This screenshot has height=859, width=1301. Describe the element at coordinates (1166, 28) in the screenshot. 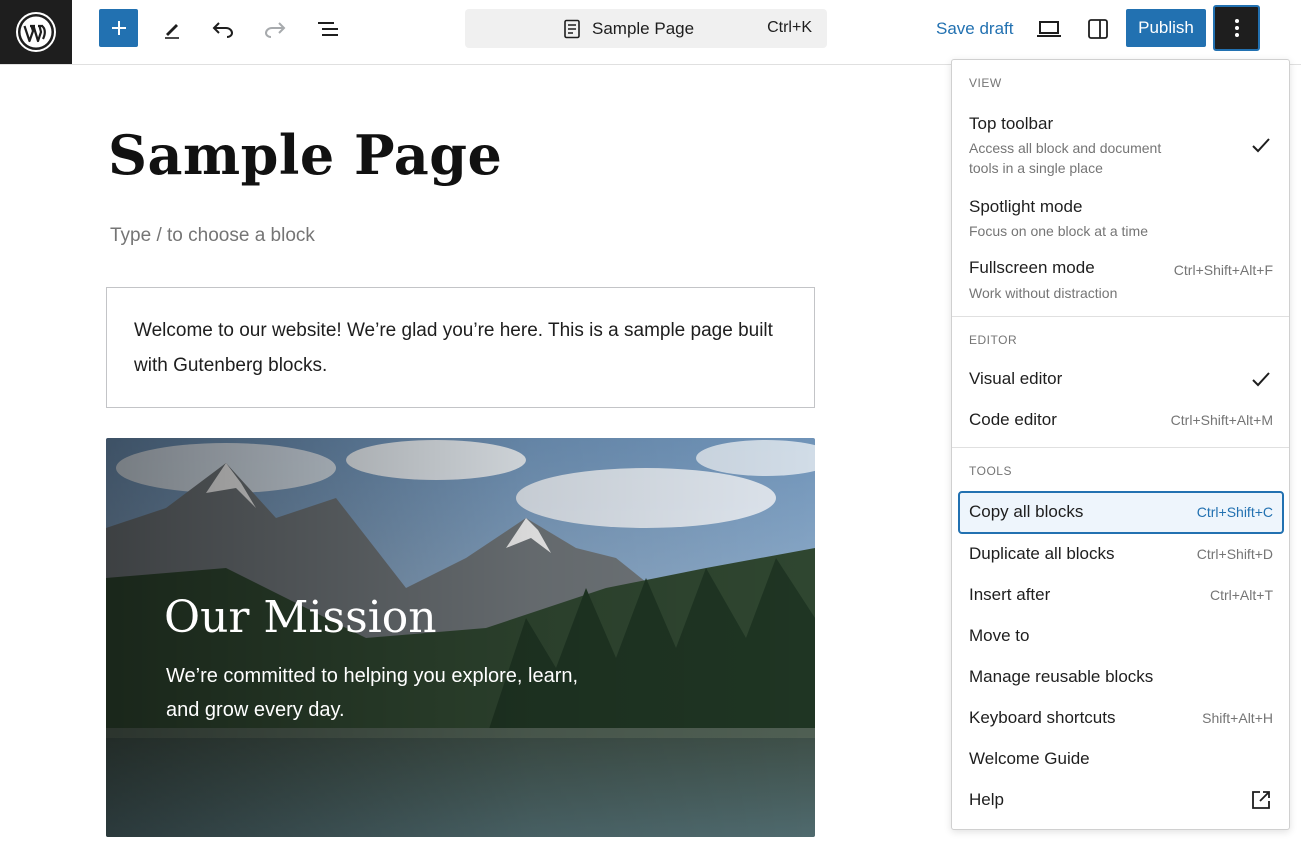

I see `publish-button: Publish` at that location.